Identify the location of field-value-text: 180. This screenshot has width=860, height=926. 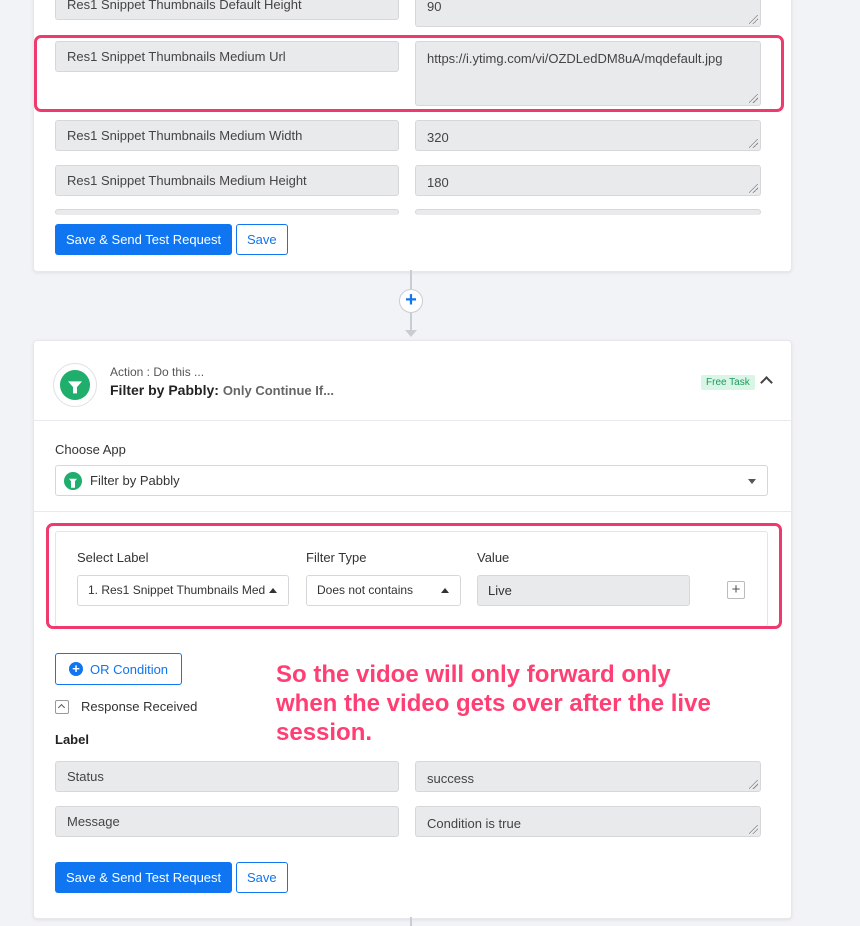
(438, 182).